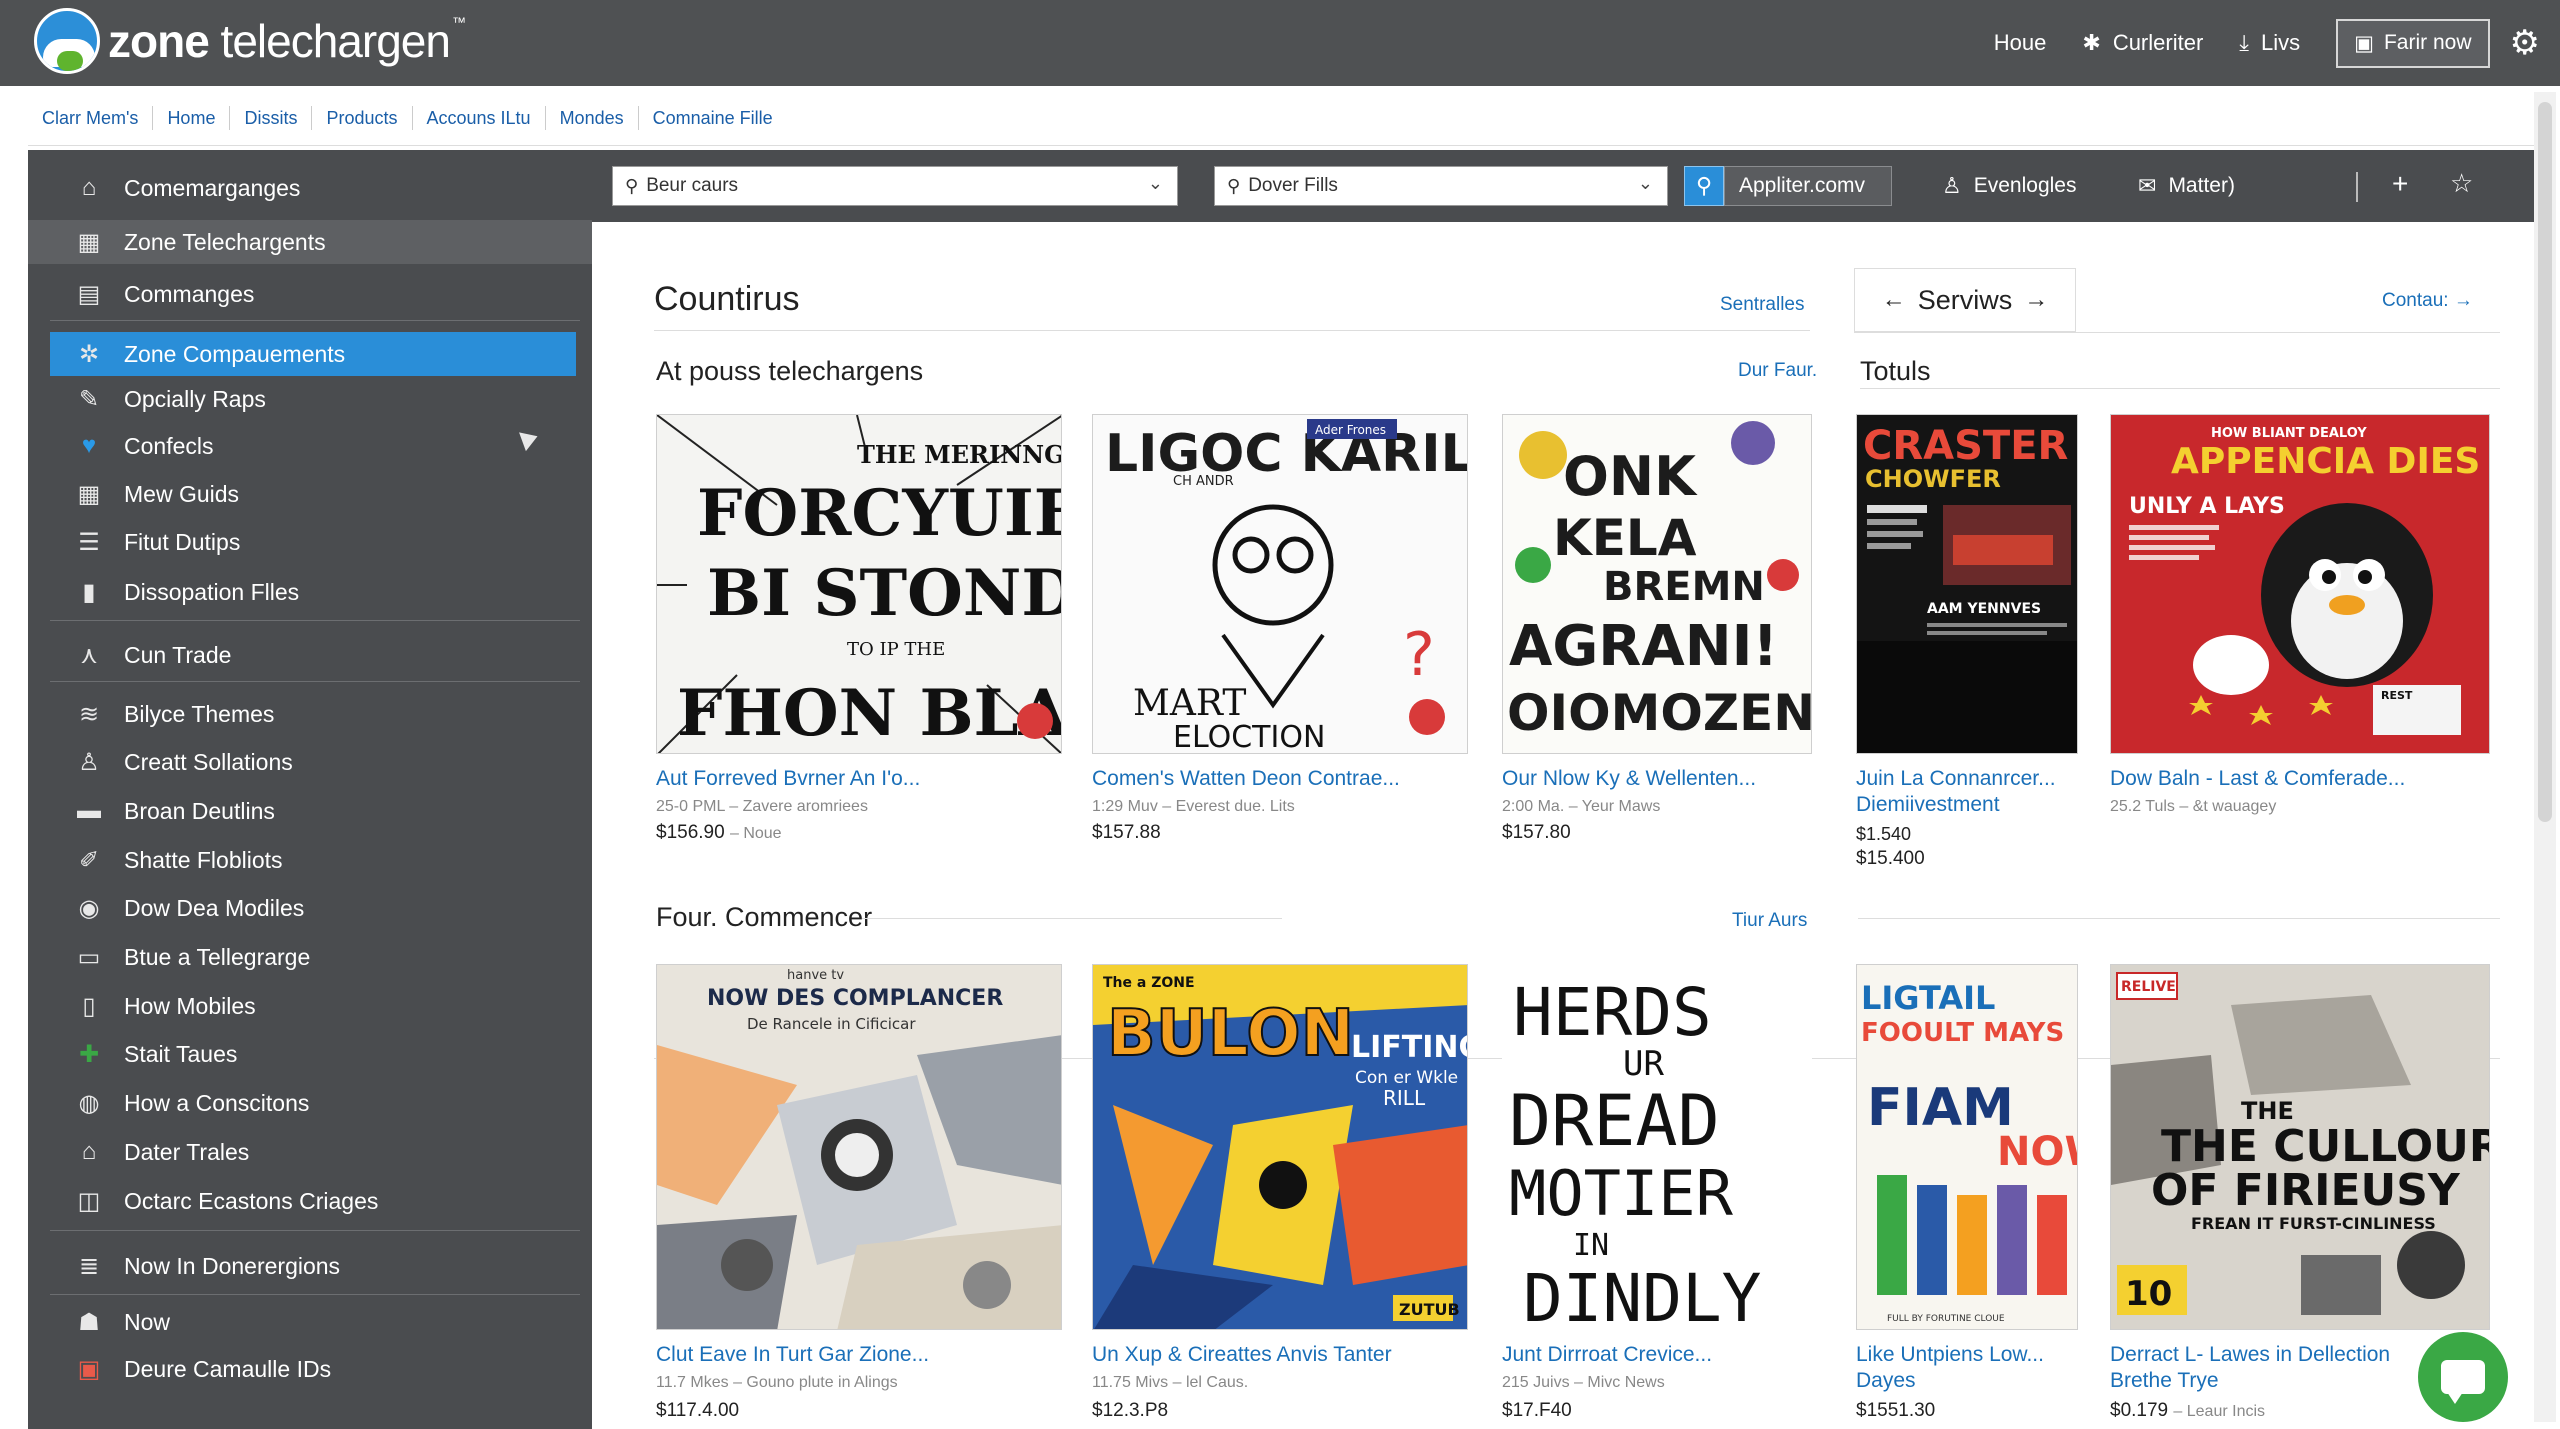 The width and height of the screenshot is (2560, 1429). I want to click on sidebar-item-octarc-ecastons-criages: ◫ Octarc Ecastons Criages, so click(310, 1201).